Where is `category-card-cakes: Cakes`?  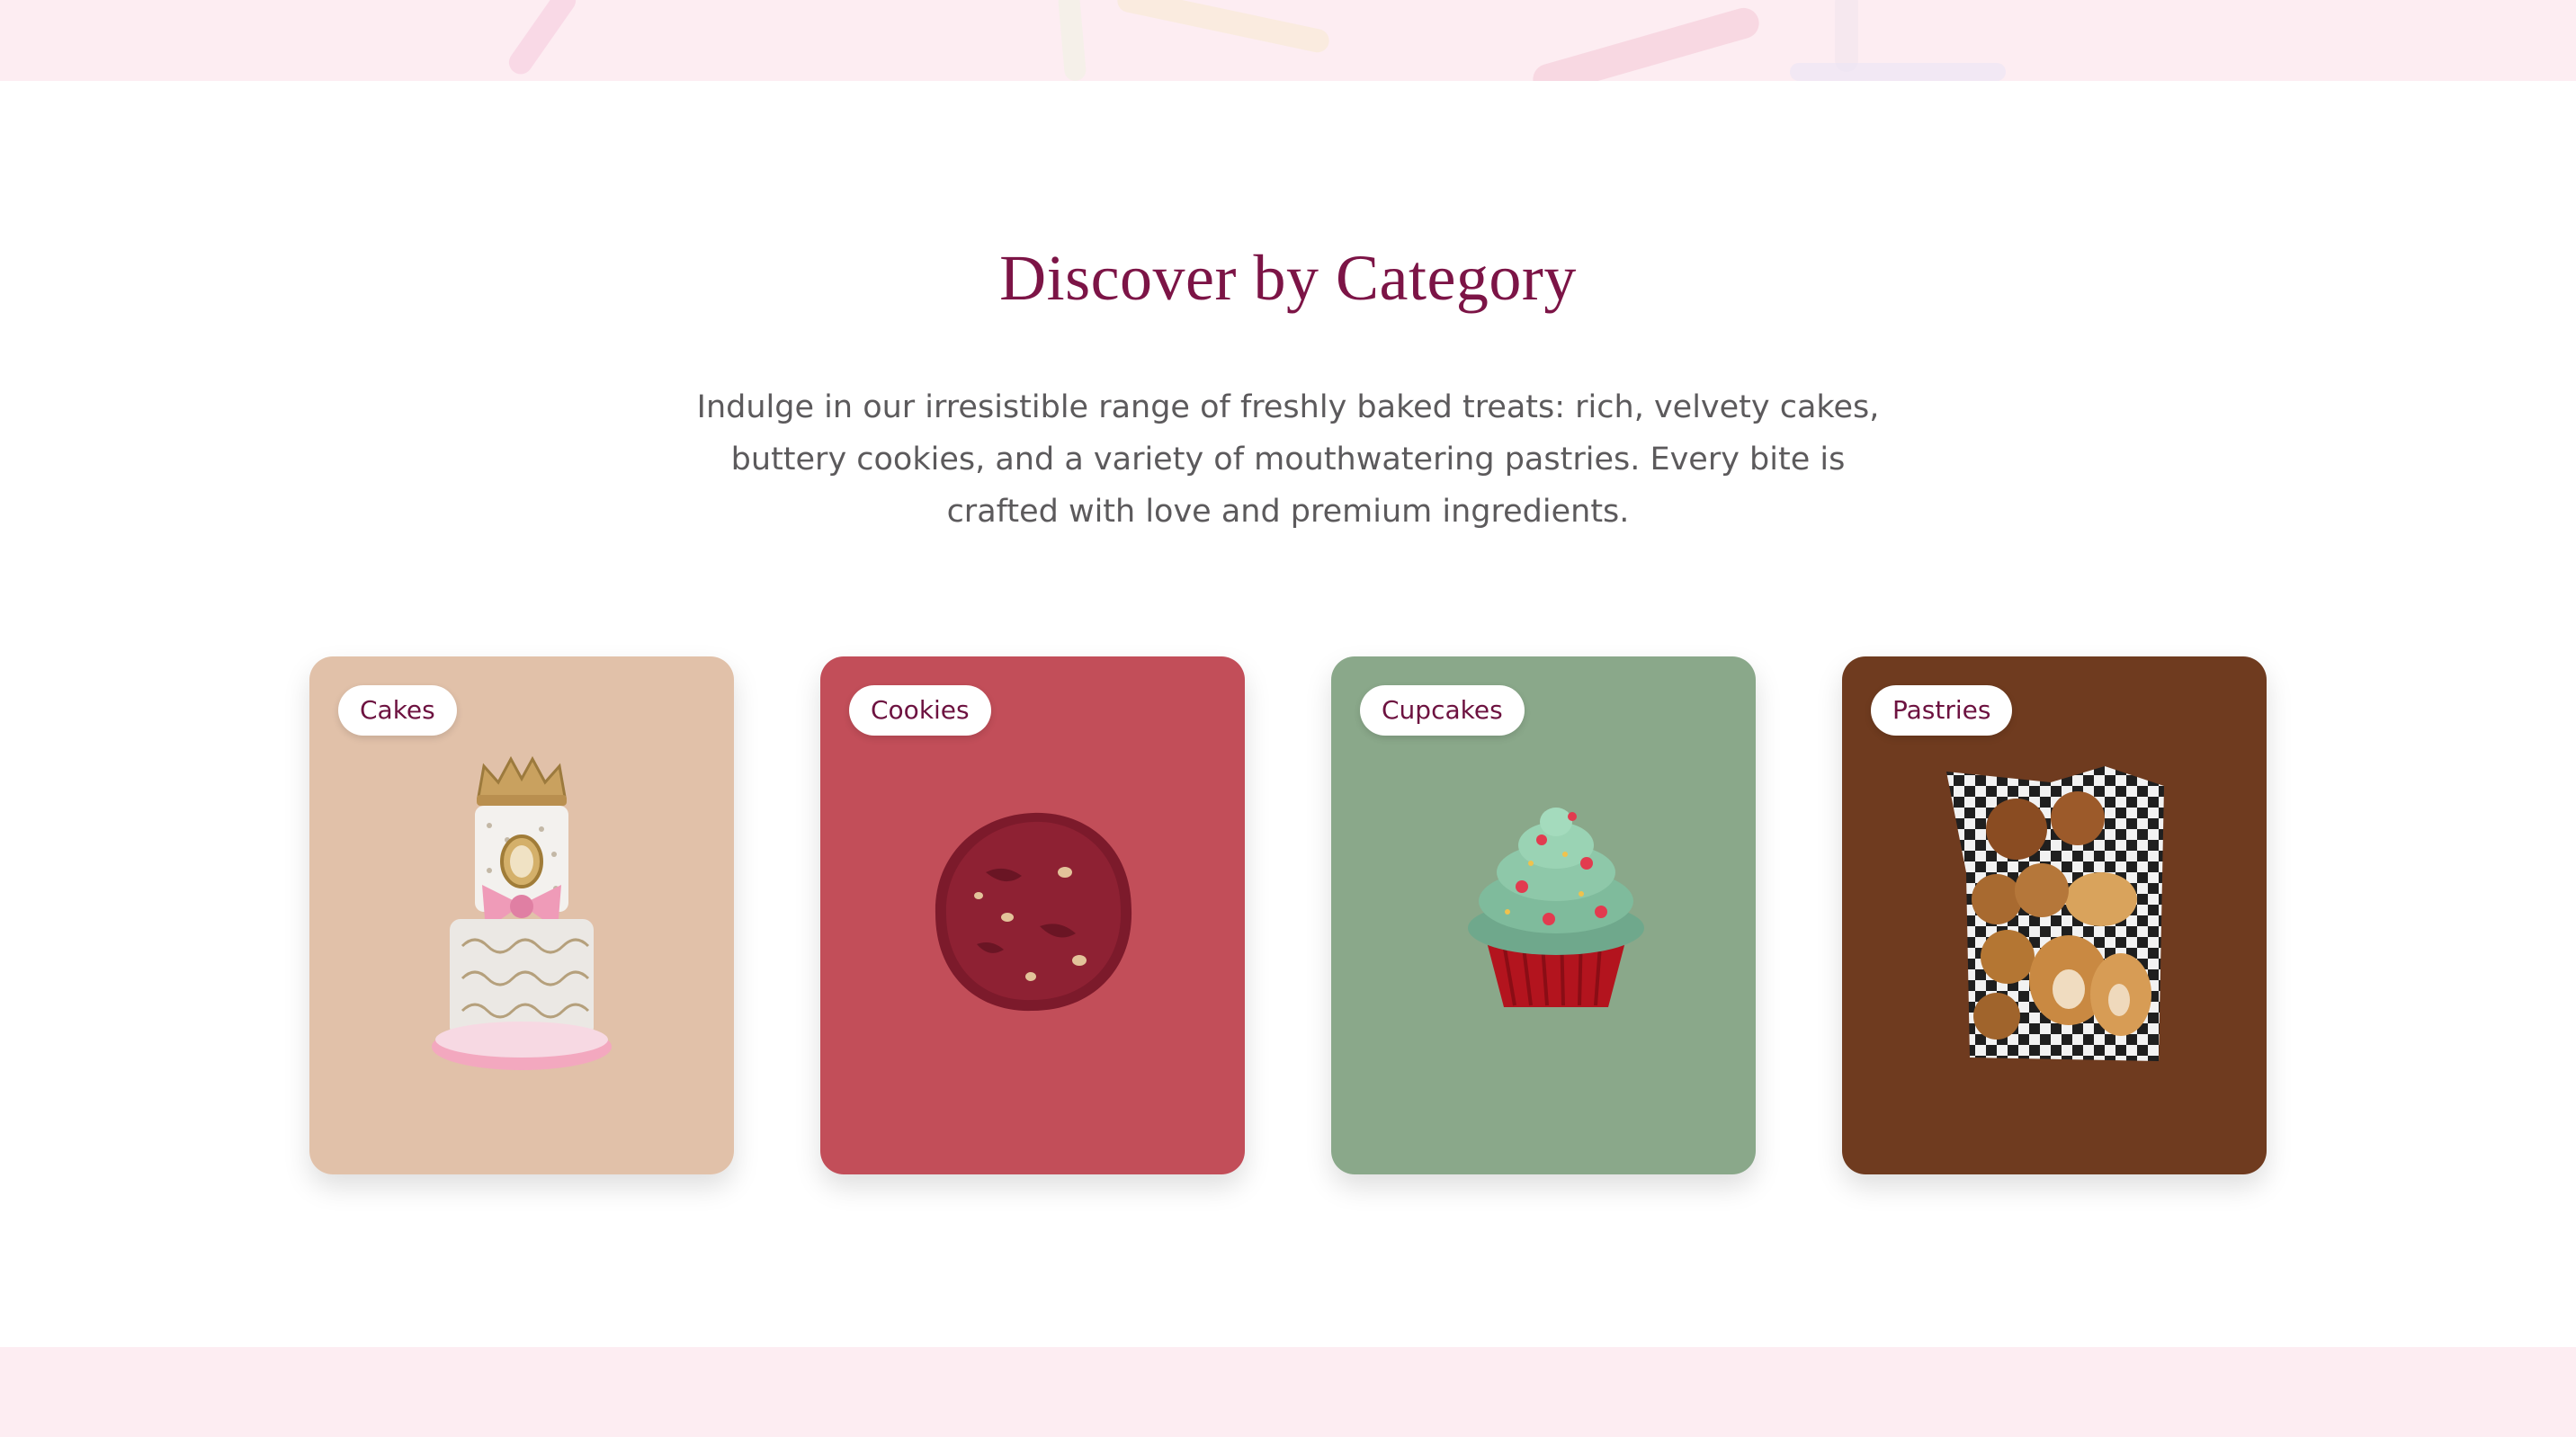
category-card-cakes: Cakes is located at coordinates (521, 915).